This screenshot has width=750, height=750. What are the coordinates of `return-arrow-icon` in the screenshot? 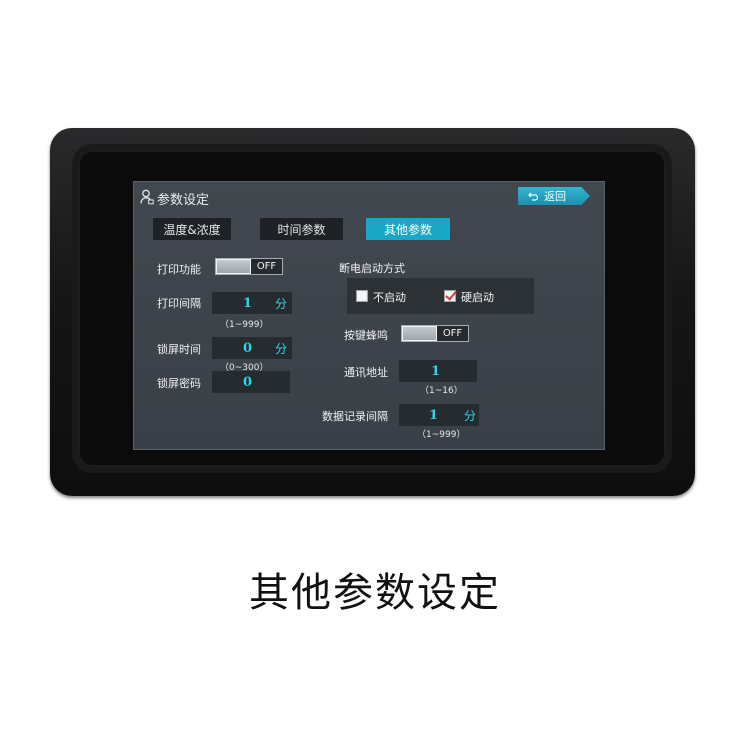 It's located at (533, 196).